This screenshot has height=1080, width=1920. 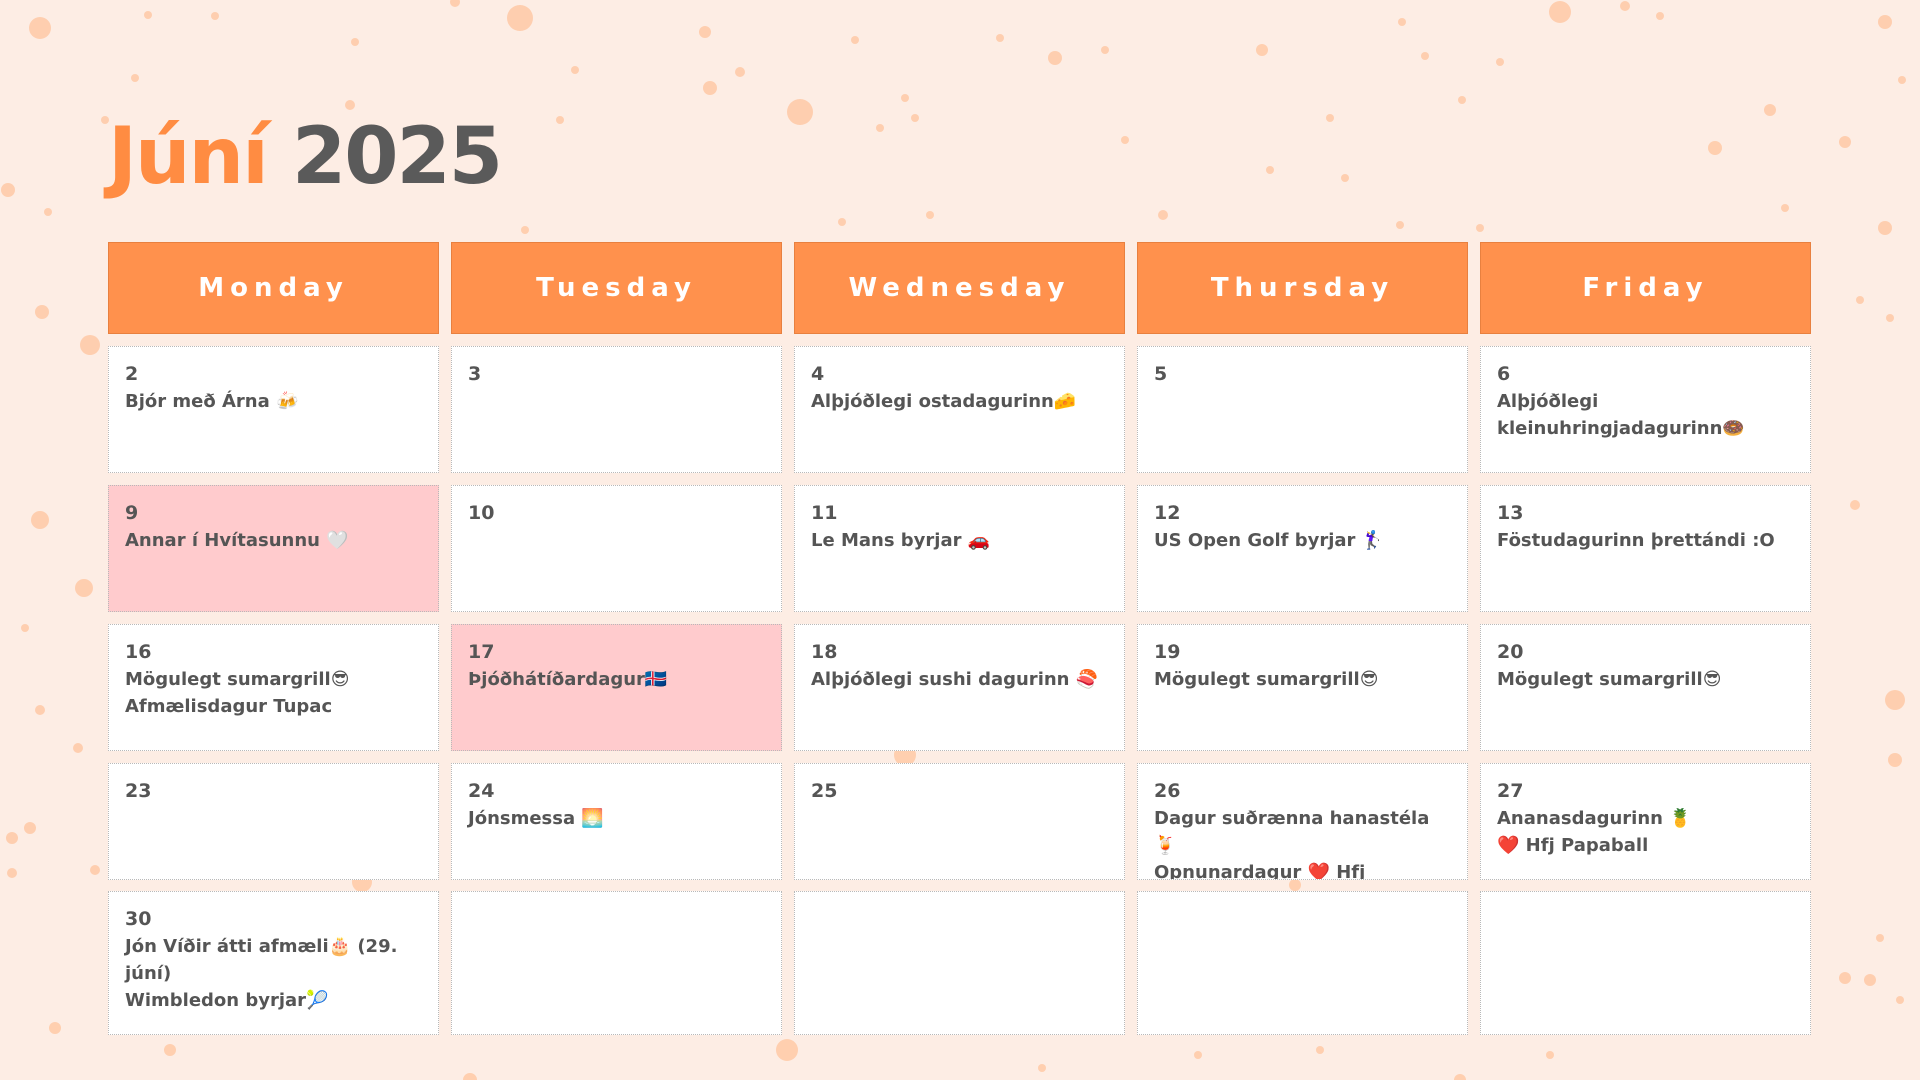 What do you see at coordinates (273, 706) in the screenshot?
I see `calendar-event: Afmælisdagur Tupac` at bounding box center [273, 706].